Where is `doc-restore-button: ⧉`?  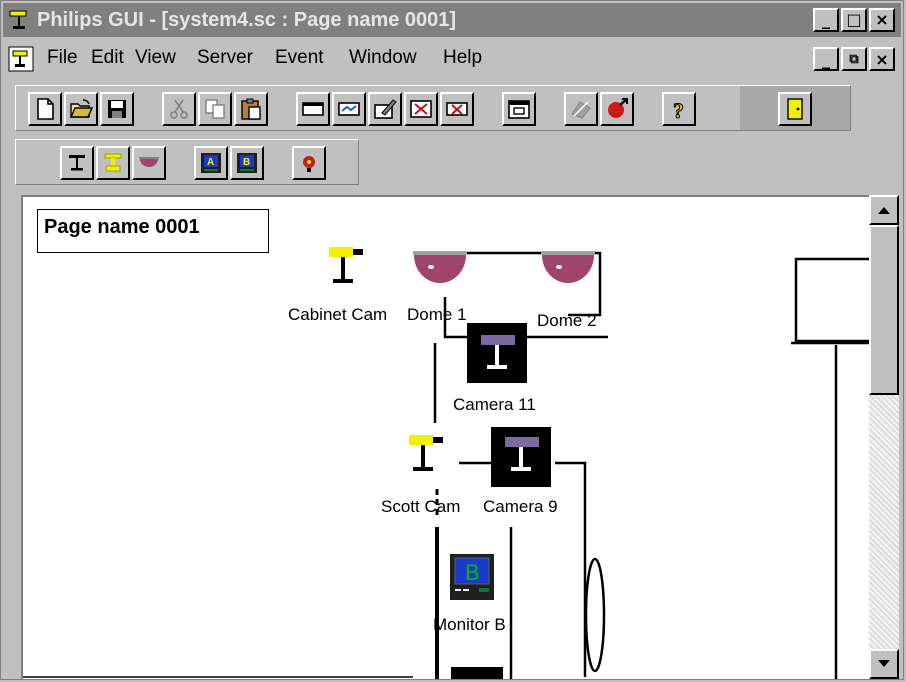
doc-restore-button: ⧉ is located at coordinates (854, 59).